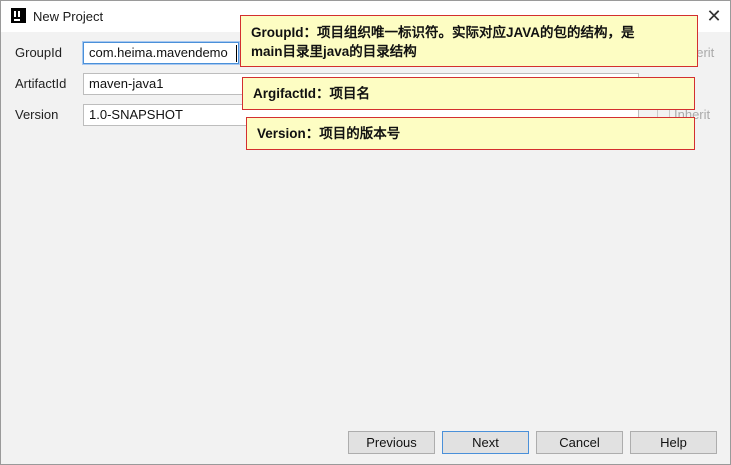 The image size is (731, 465). I want to click on text-caret, so click(236, 53).